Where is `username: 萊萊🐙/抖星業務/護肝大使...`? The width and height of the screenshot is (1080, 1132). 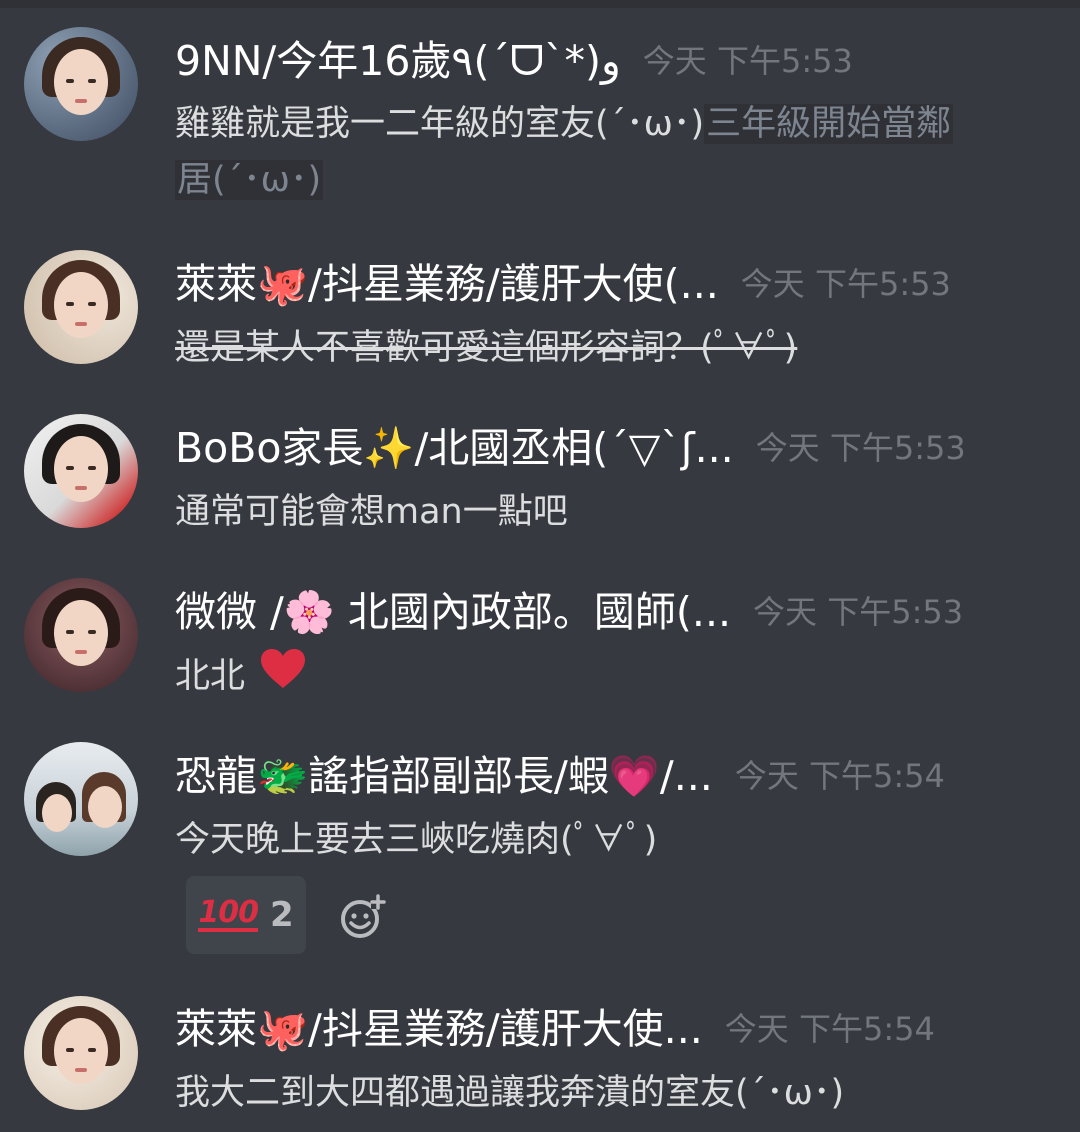 username: 萊萊🐙/抖星業務/護肝大使... is located at coordinates (439, 1029).